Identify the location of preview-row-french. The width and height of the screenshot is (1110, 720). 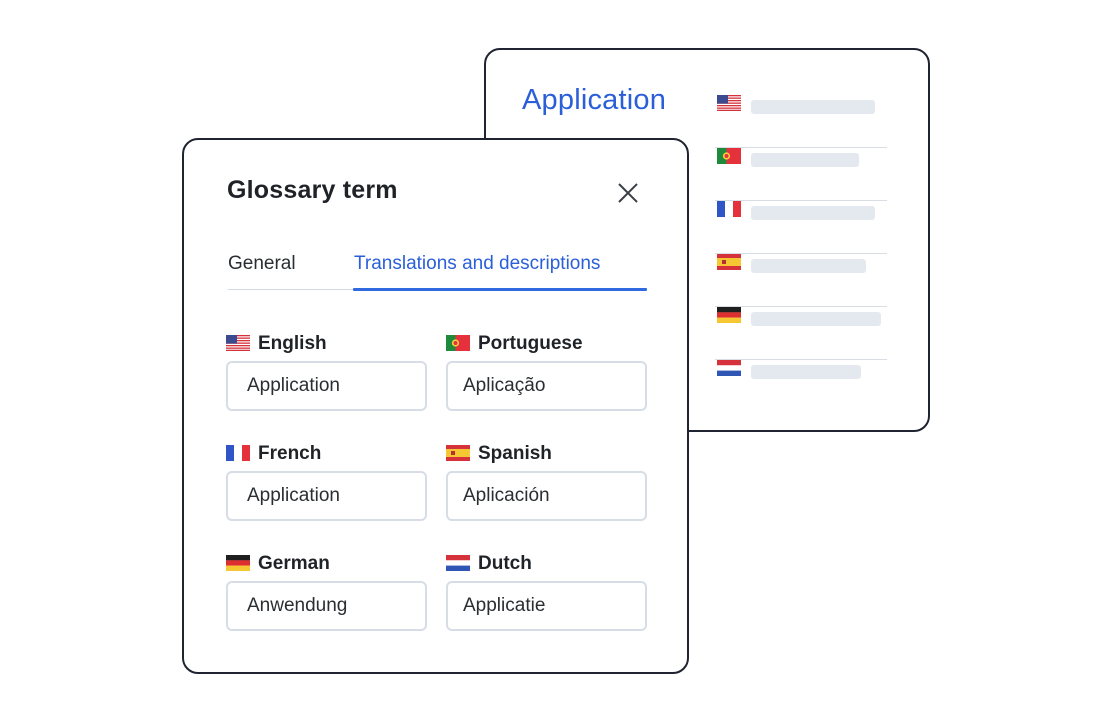
(801, 227).